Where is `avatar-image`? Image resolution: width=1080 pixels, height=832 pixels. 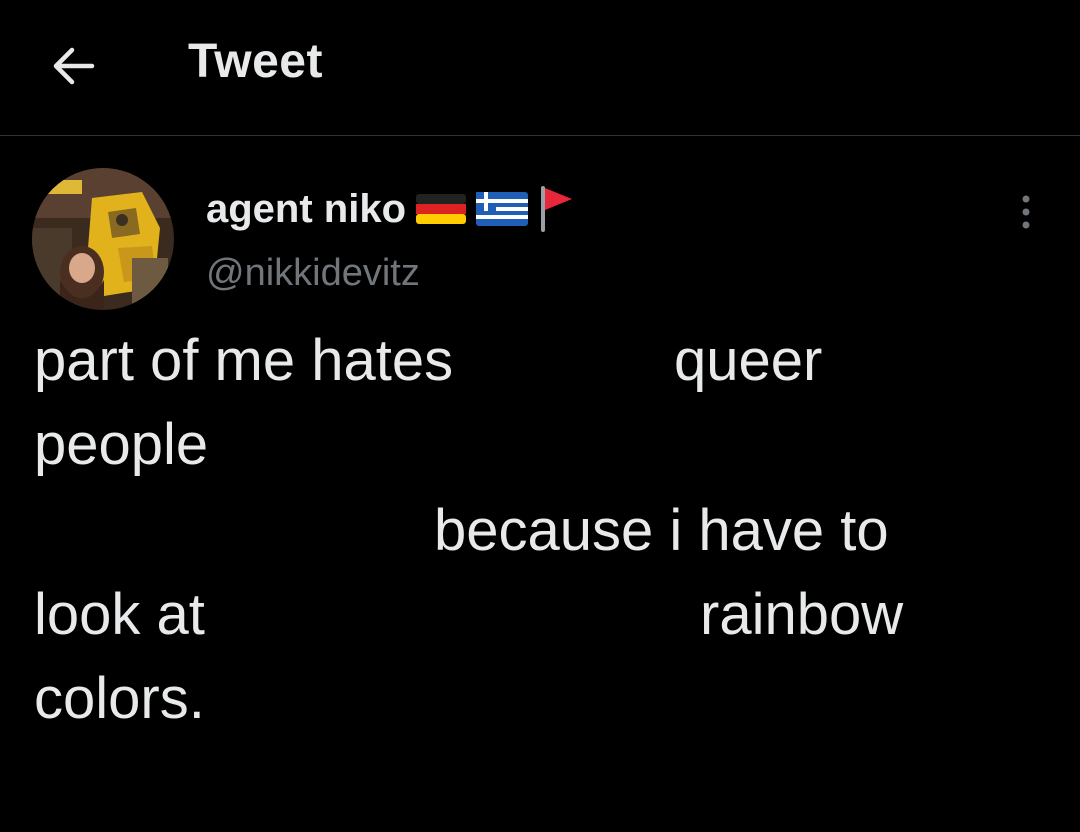
avatar-image is located at coordinates (103, 239).